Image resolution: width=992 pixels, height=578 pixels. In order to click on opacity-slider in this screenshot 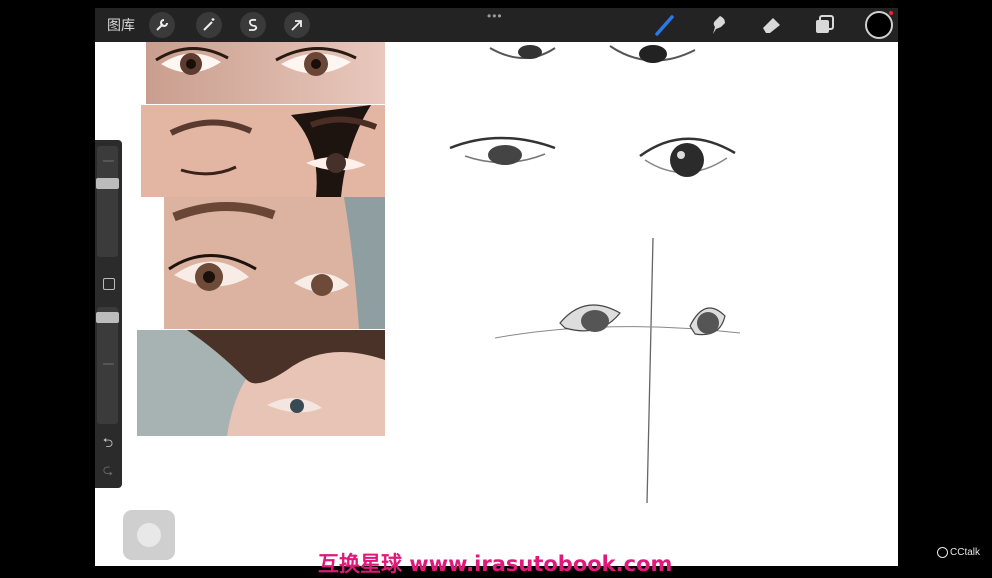, I will do `click(107, 365)`.